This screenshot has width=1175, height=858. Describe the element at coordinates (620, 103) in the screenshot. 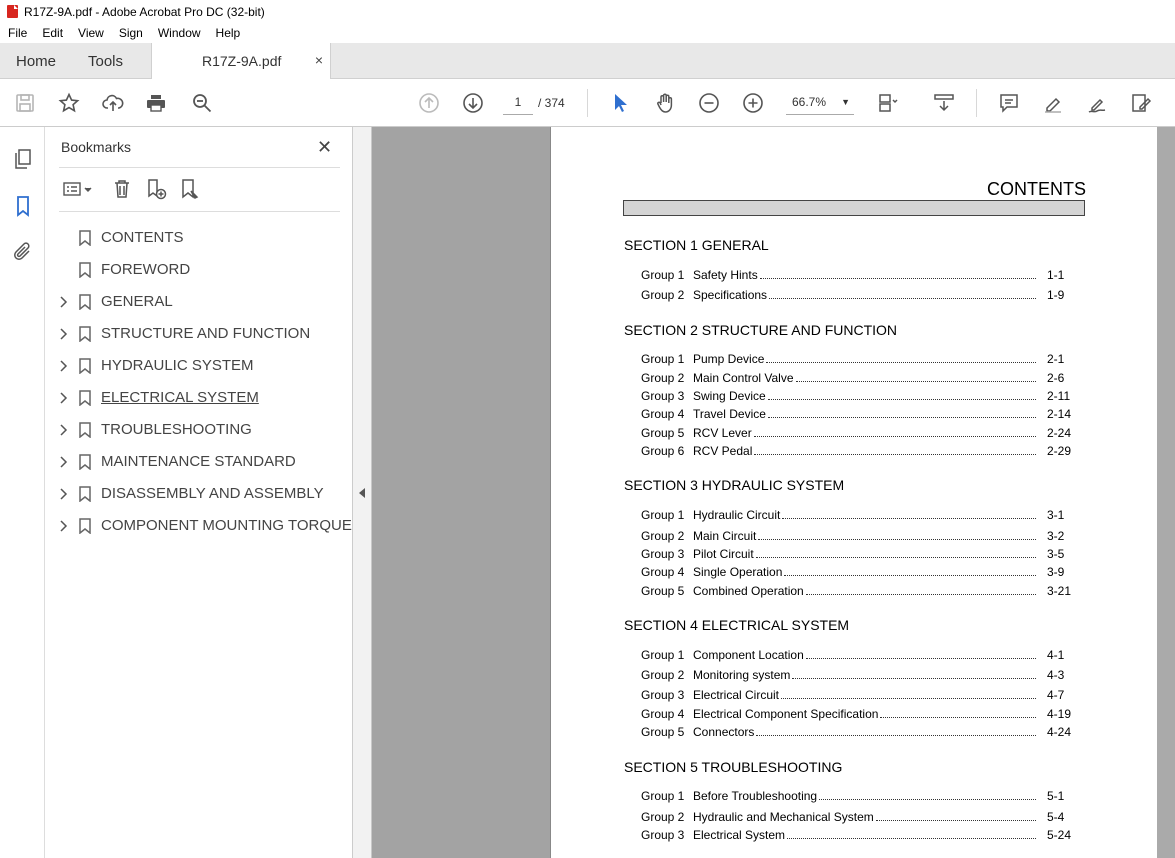

I see `select-cursor-icon` at that location.